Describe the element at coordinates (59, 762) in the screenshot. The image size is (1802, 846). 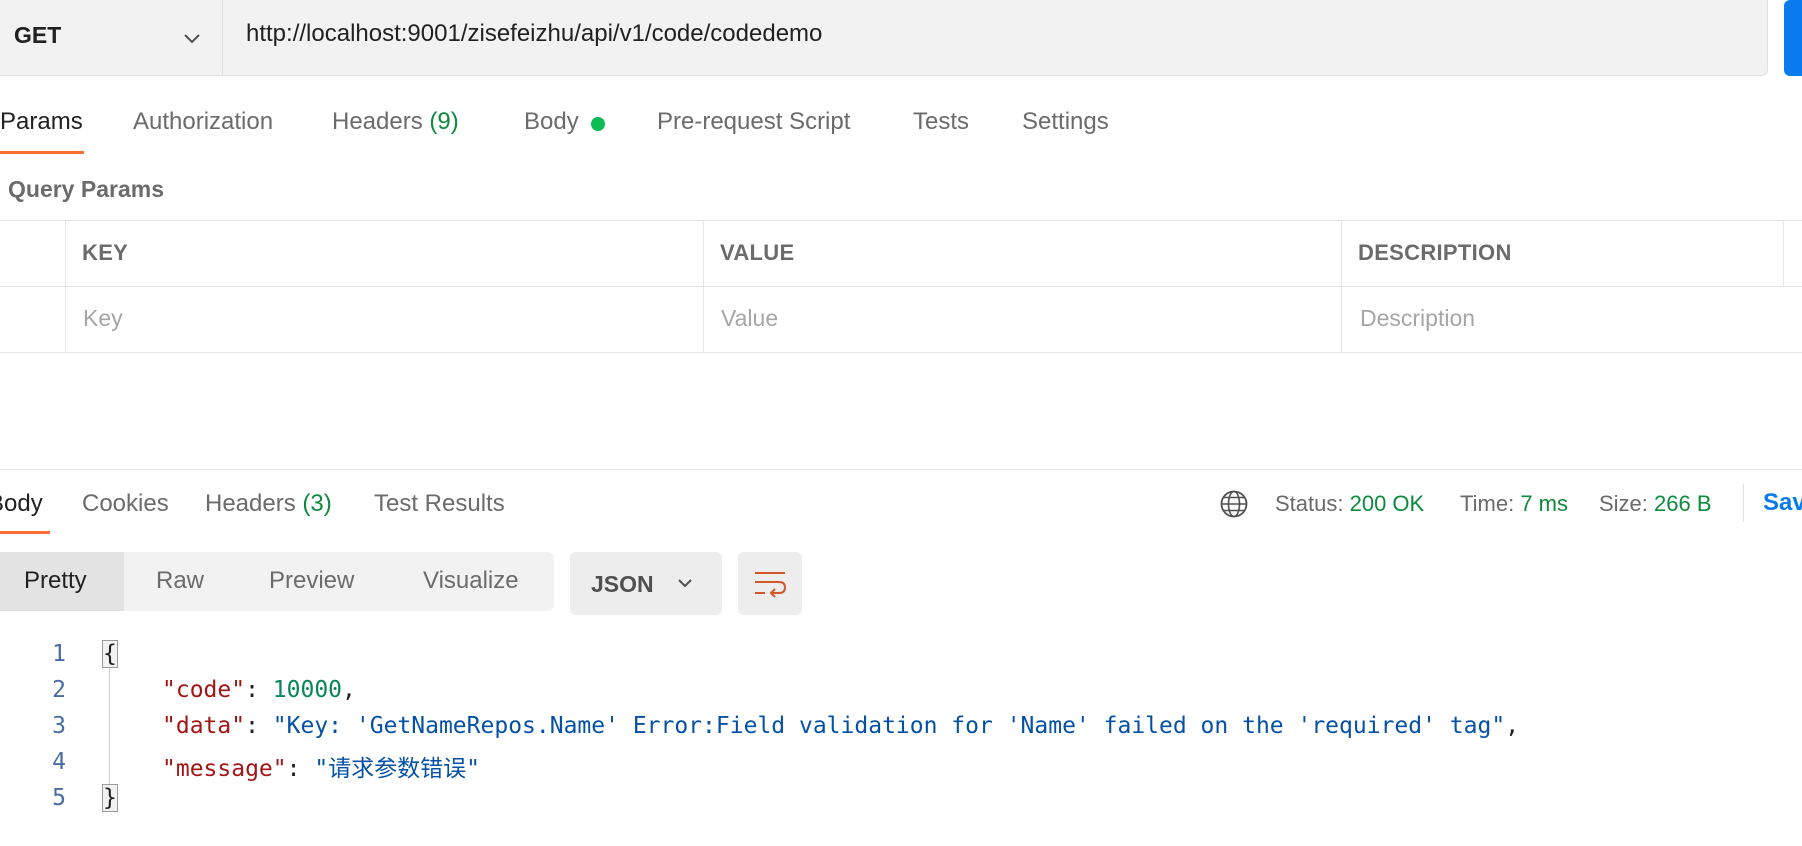
I see `line-number: 4` at that location.